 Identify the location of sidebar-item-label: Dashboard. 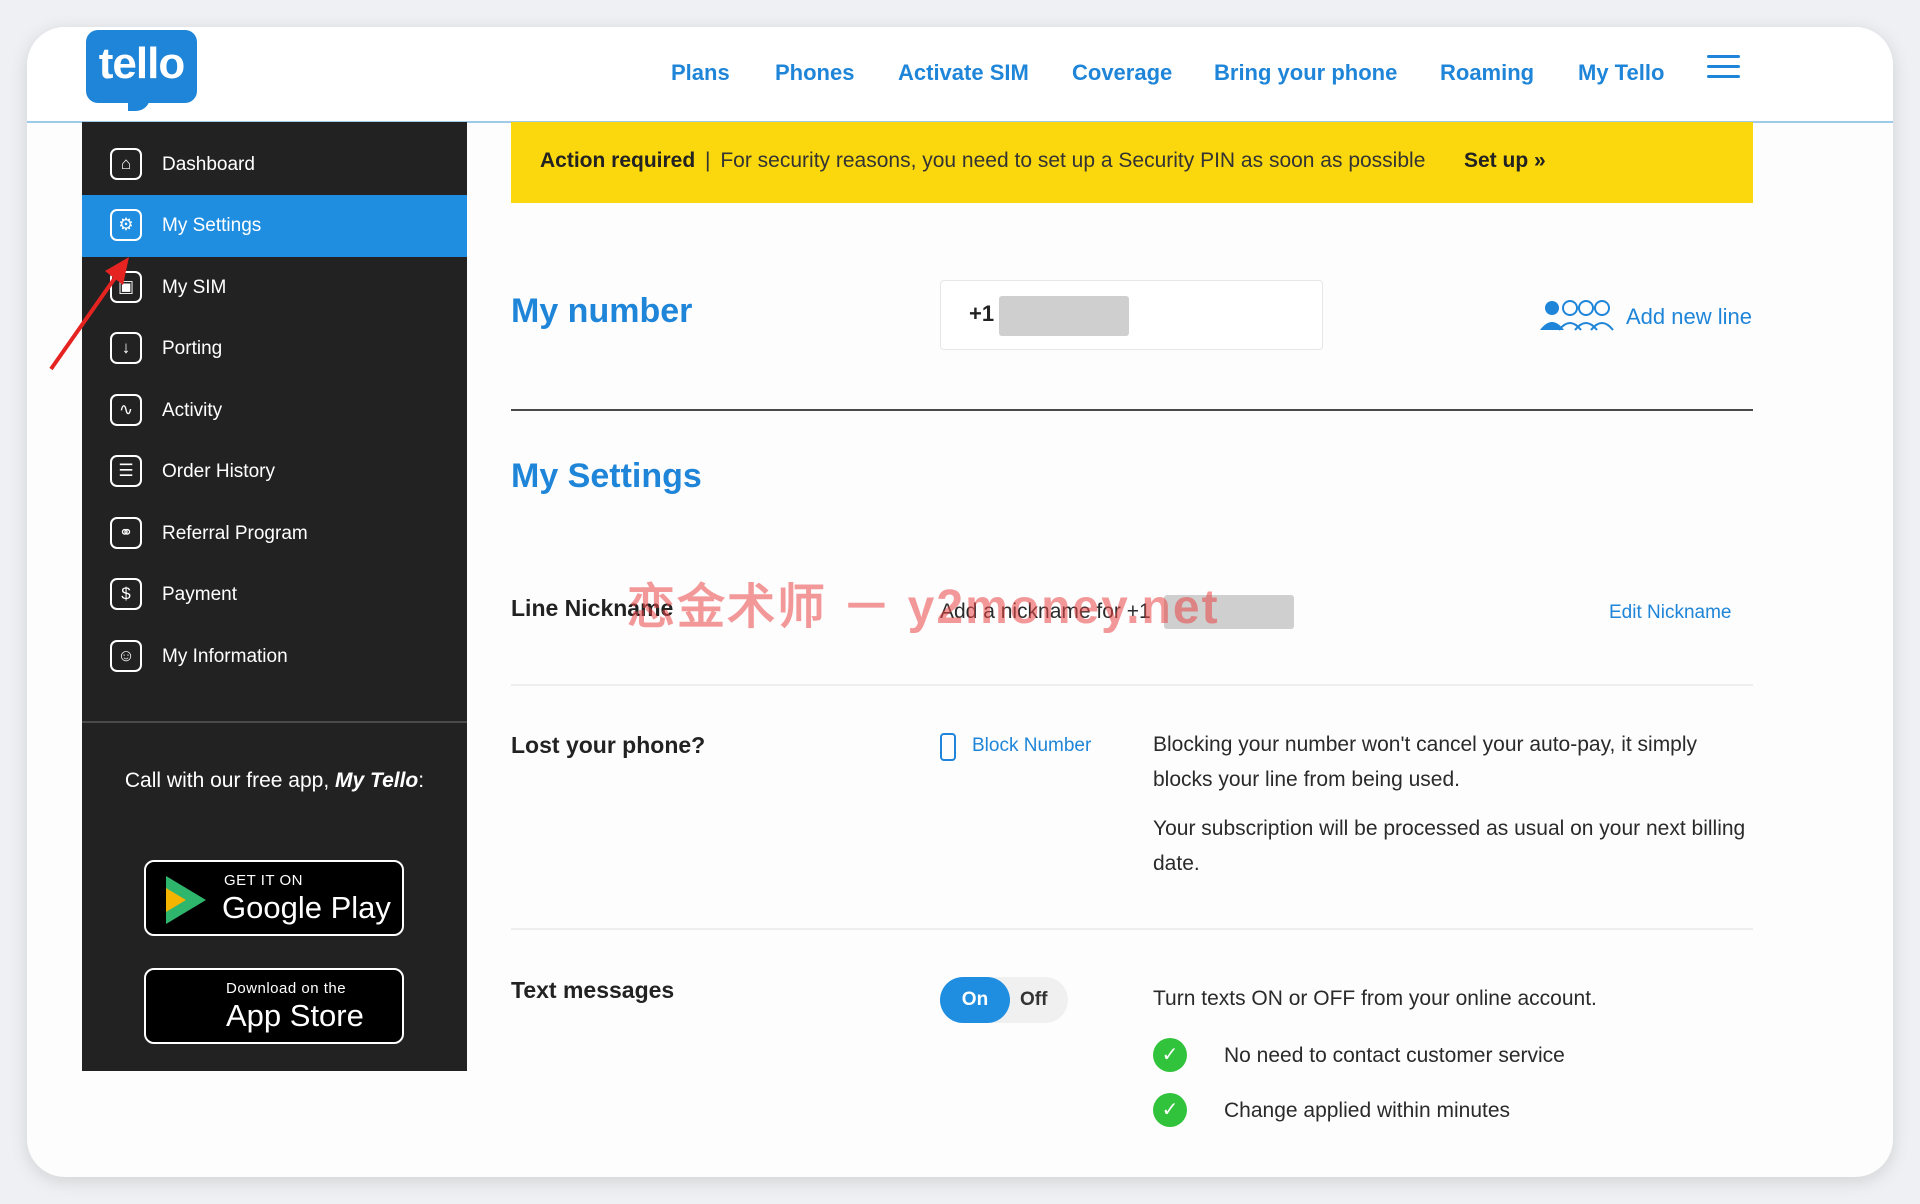
(208, 164).